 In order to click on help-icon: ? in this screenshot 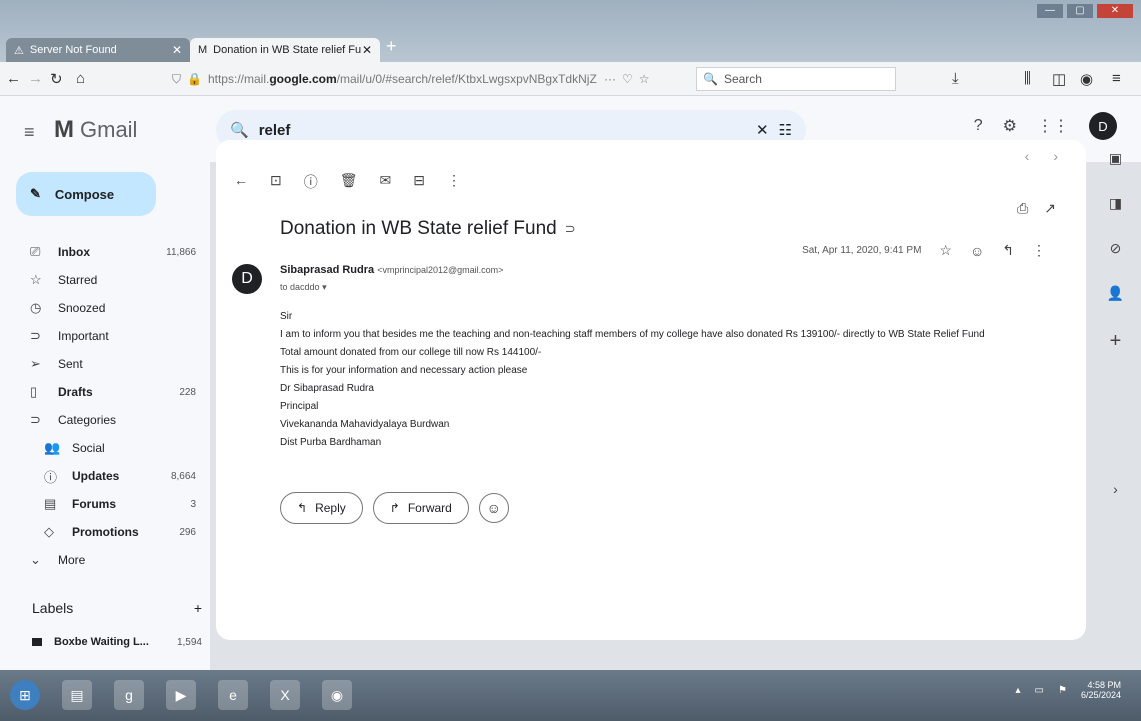, I will do `click(978, 126)`.